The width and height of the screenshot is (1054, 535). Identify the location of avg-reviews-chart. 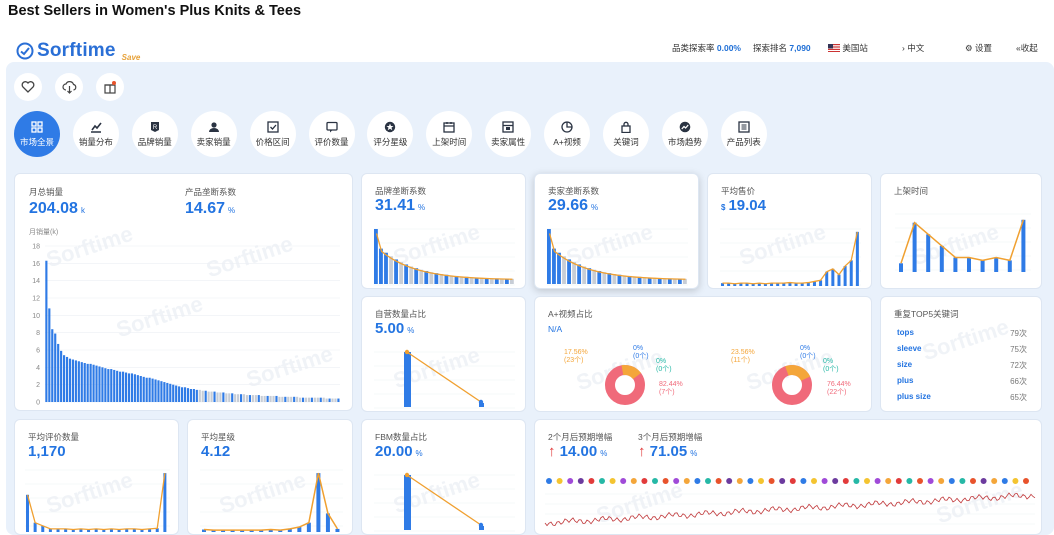
(97, 500).